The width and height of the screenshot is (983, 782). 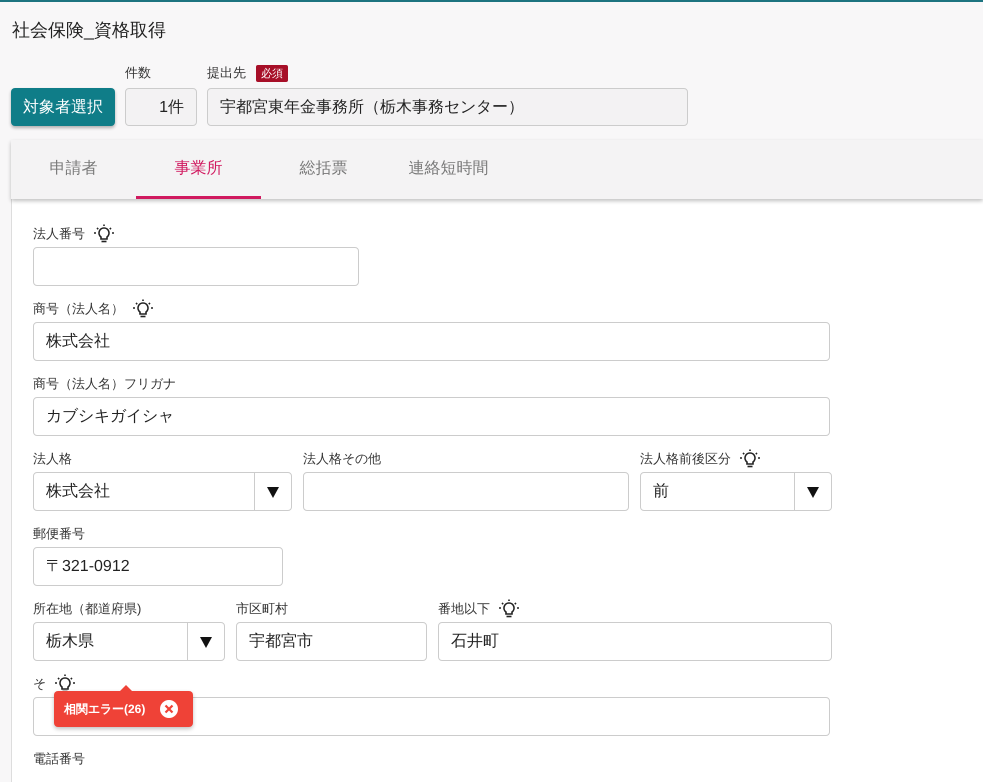 I want to click on text-field: 〒321-0912, so click(x=158, y=566).